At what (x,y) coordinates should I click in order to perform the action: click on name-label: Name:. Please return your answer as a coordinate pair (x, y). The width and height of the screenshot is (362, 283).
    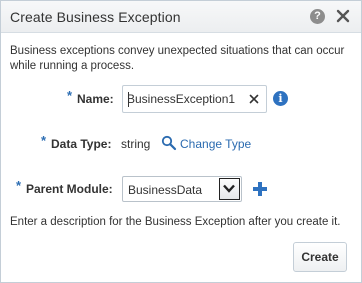
    Looking at the image, I should click on (95, 99).